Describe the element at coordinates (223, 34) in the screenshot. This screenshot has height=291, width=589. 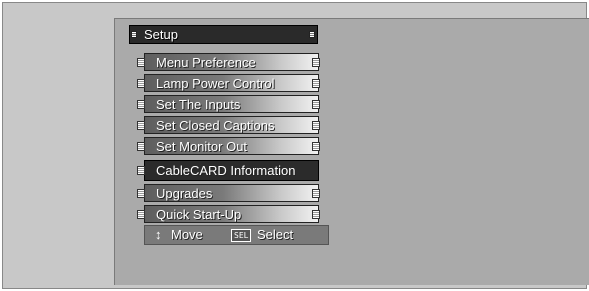
I see `setup-title-bar: Setup` at that location.